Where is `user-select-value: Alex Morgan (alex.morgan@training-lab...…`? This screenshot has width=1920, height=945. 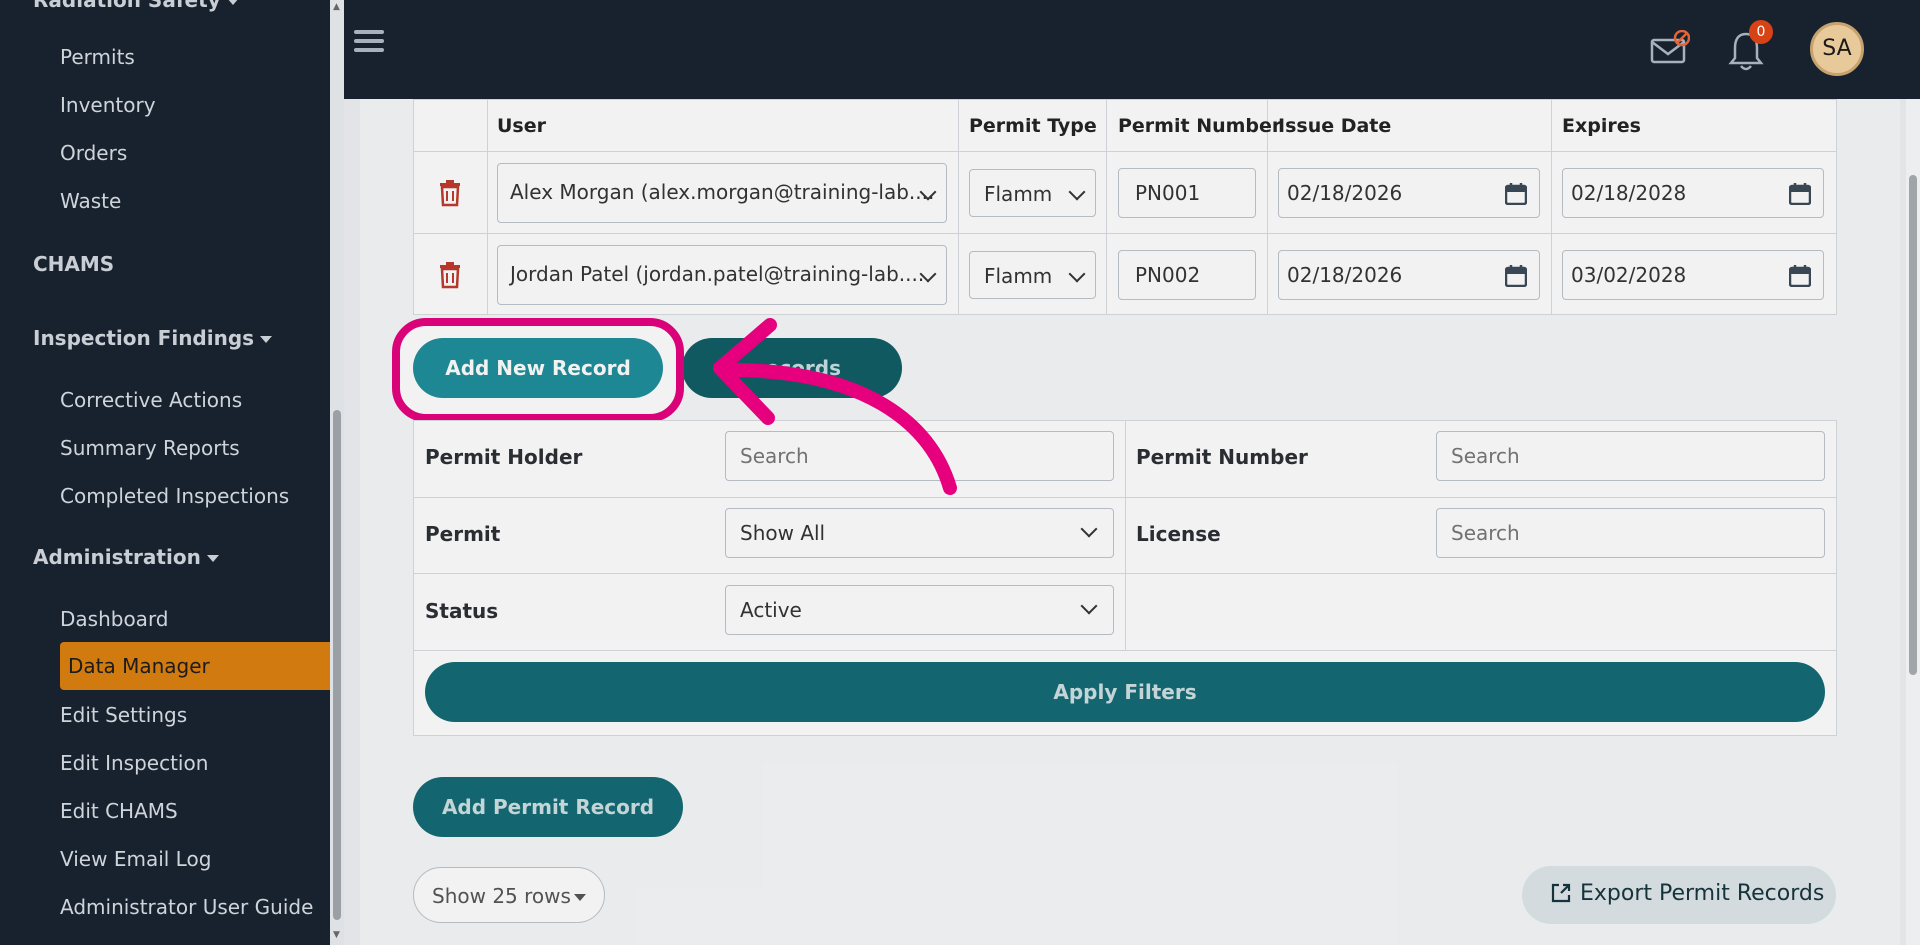
user-select-value: Alex Morgan (alex.morgan@training-lab...… is located at coordinates (722, 192).